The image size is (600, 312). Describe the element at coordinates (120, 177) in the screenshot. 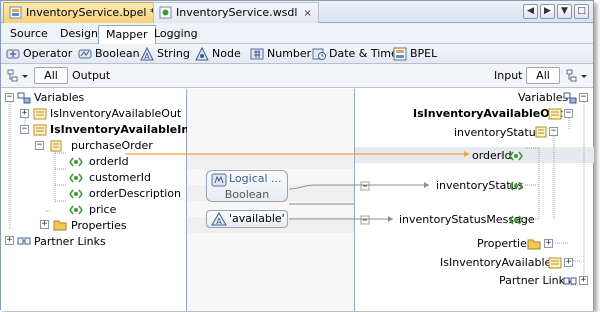

I see `tree-node-customerid: customerId` at that location.